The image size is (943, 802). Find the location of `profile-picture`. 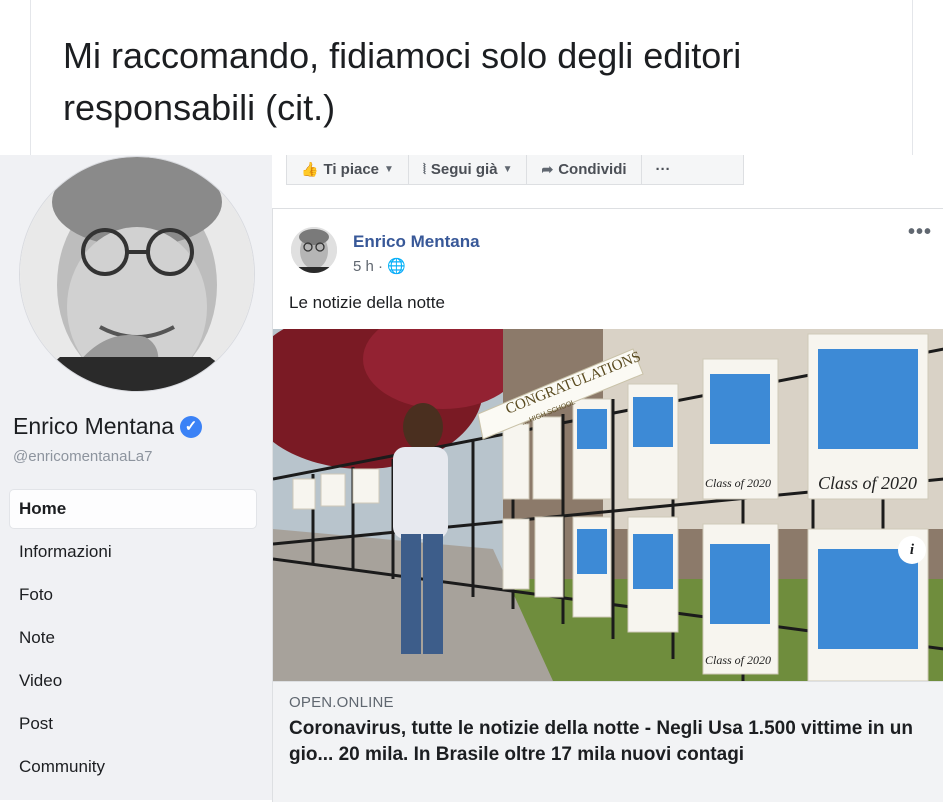

profile-picture is located at coordinates (137, 274).